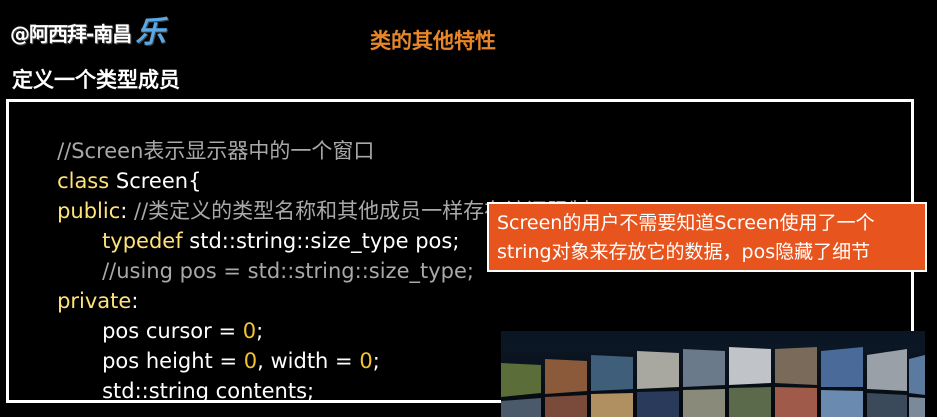 The width and height of the screenshot is (937, 417). Describe the element at coordinates (77, 284) in the screenshot. I see `code-line-6: private:` at that location.